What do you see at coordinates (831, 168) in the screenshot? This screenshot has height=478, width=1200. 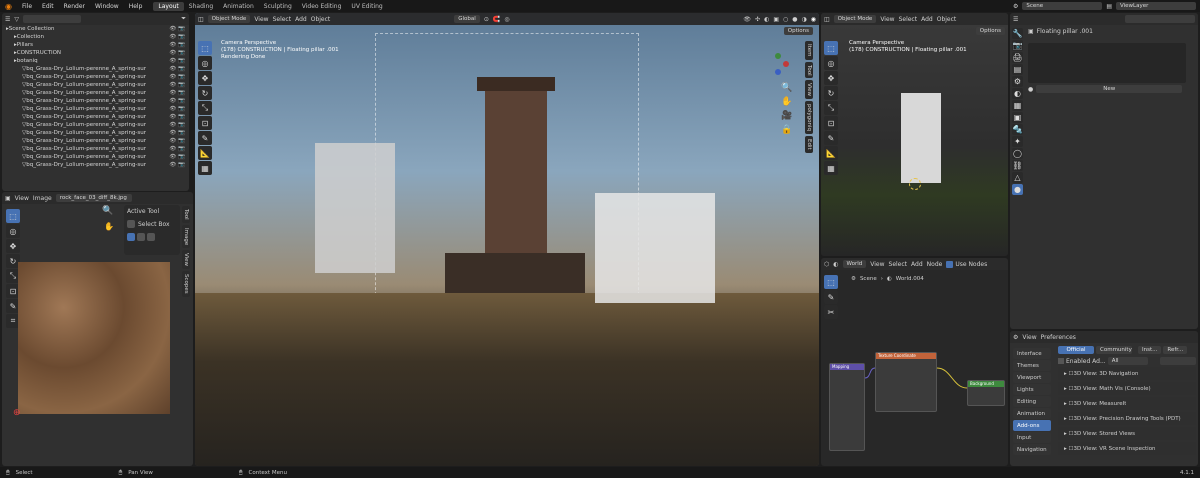 I see `rv-add-cube-tool-icon: ▦` at bounding box center [831, 168].